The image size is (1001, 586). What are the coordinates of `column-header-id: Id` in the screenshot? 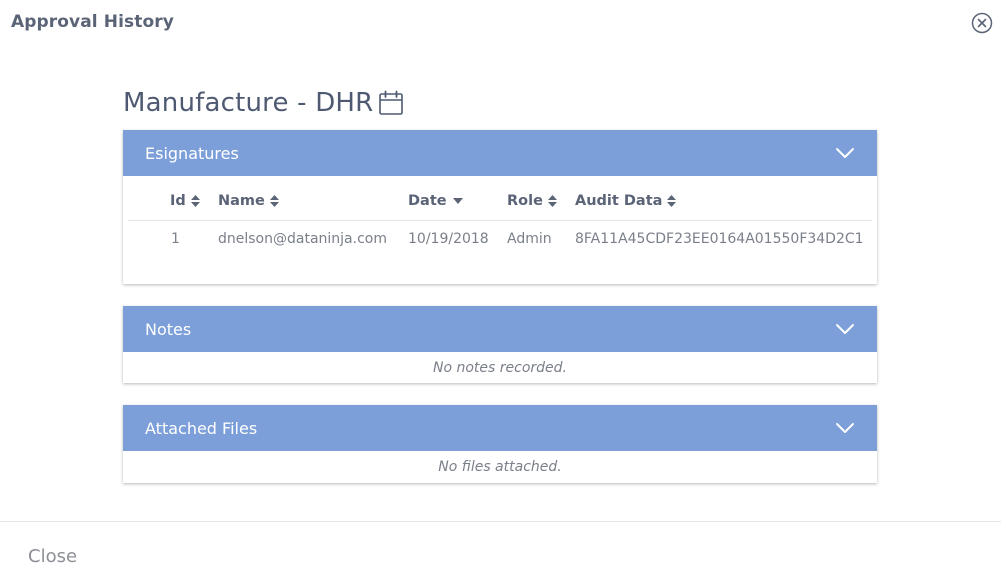 It's located at (185, 201).